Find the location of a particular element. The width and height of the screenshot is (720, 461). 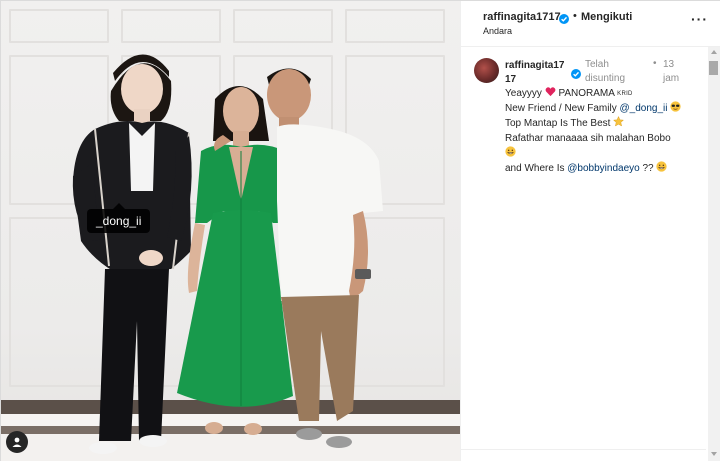

post-time-ago: 13 jam is located at coordinates (674, 72).